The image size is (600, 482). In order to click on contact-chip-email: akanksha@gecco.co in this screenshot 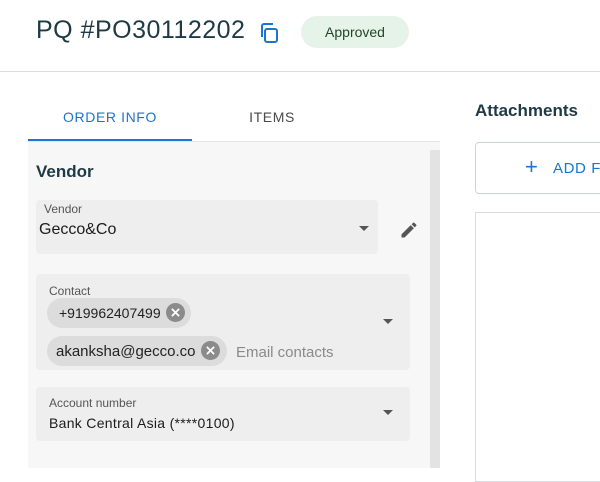, I will do `click(137, 351)`.